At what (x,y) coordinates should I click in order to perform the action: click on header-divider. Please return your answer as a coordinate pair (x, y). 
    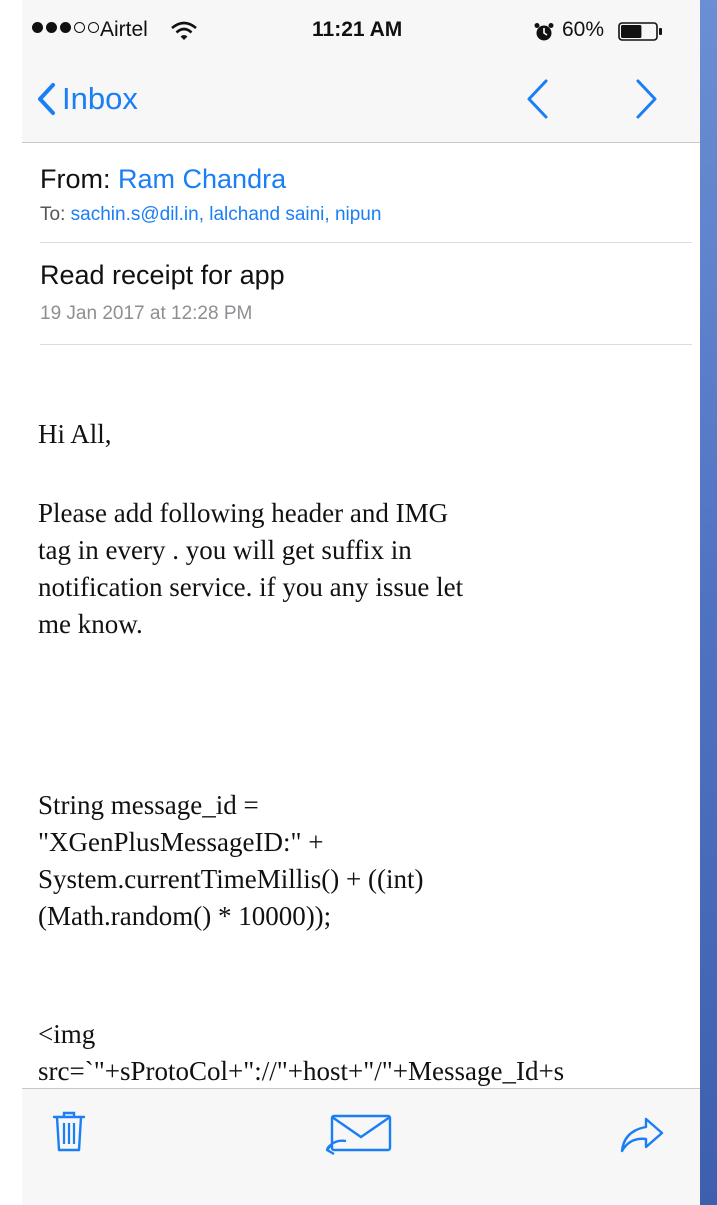
    Looking at the image, I should click on (366, 242).